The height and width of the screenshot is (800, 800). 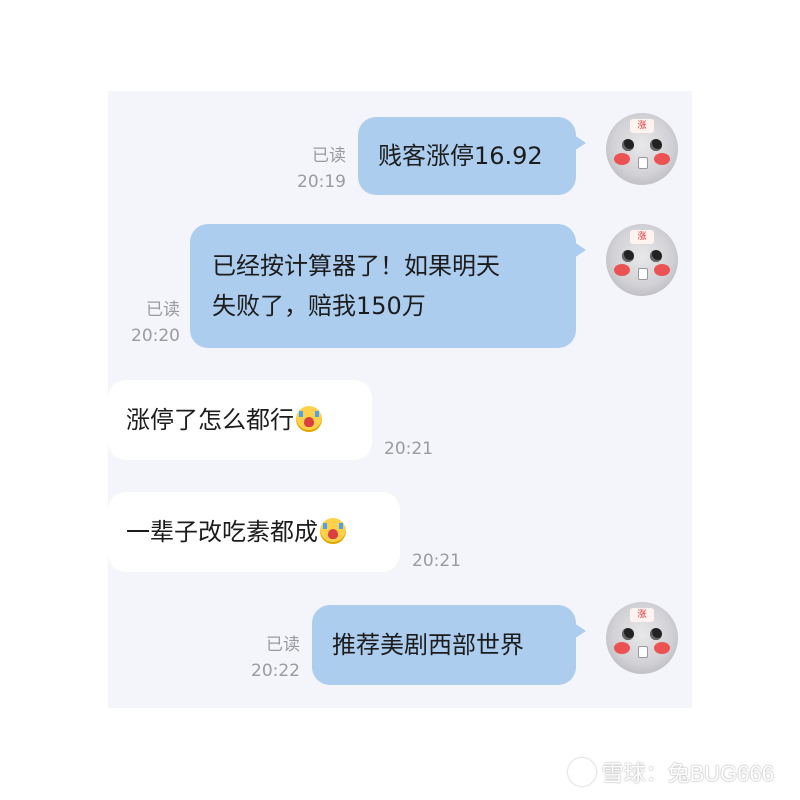 I want to click on watermark-text: 雪球：兔BUG666, so click(x=687, y=773).